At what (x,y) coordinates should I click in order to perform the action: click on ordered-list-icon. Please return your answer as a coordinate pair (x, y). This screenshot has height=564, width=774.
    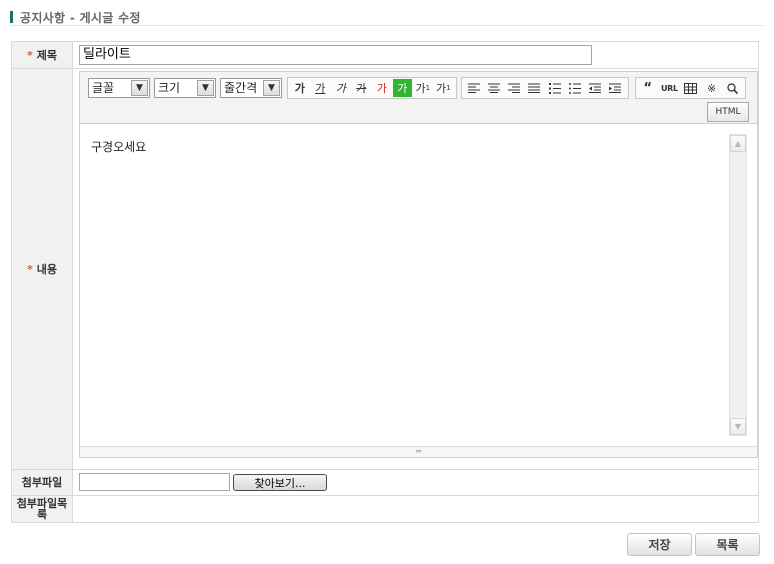
    Looking at the image, I should click on (554, 88).